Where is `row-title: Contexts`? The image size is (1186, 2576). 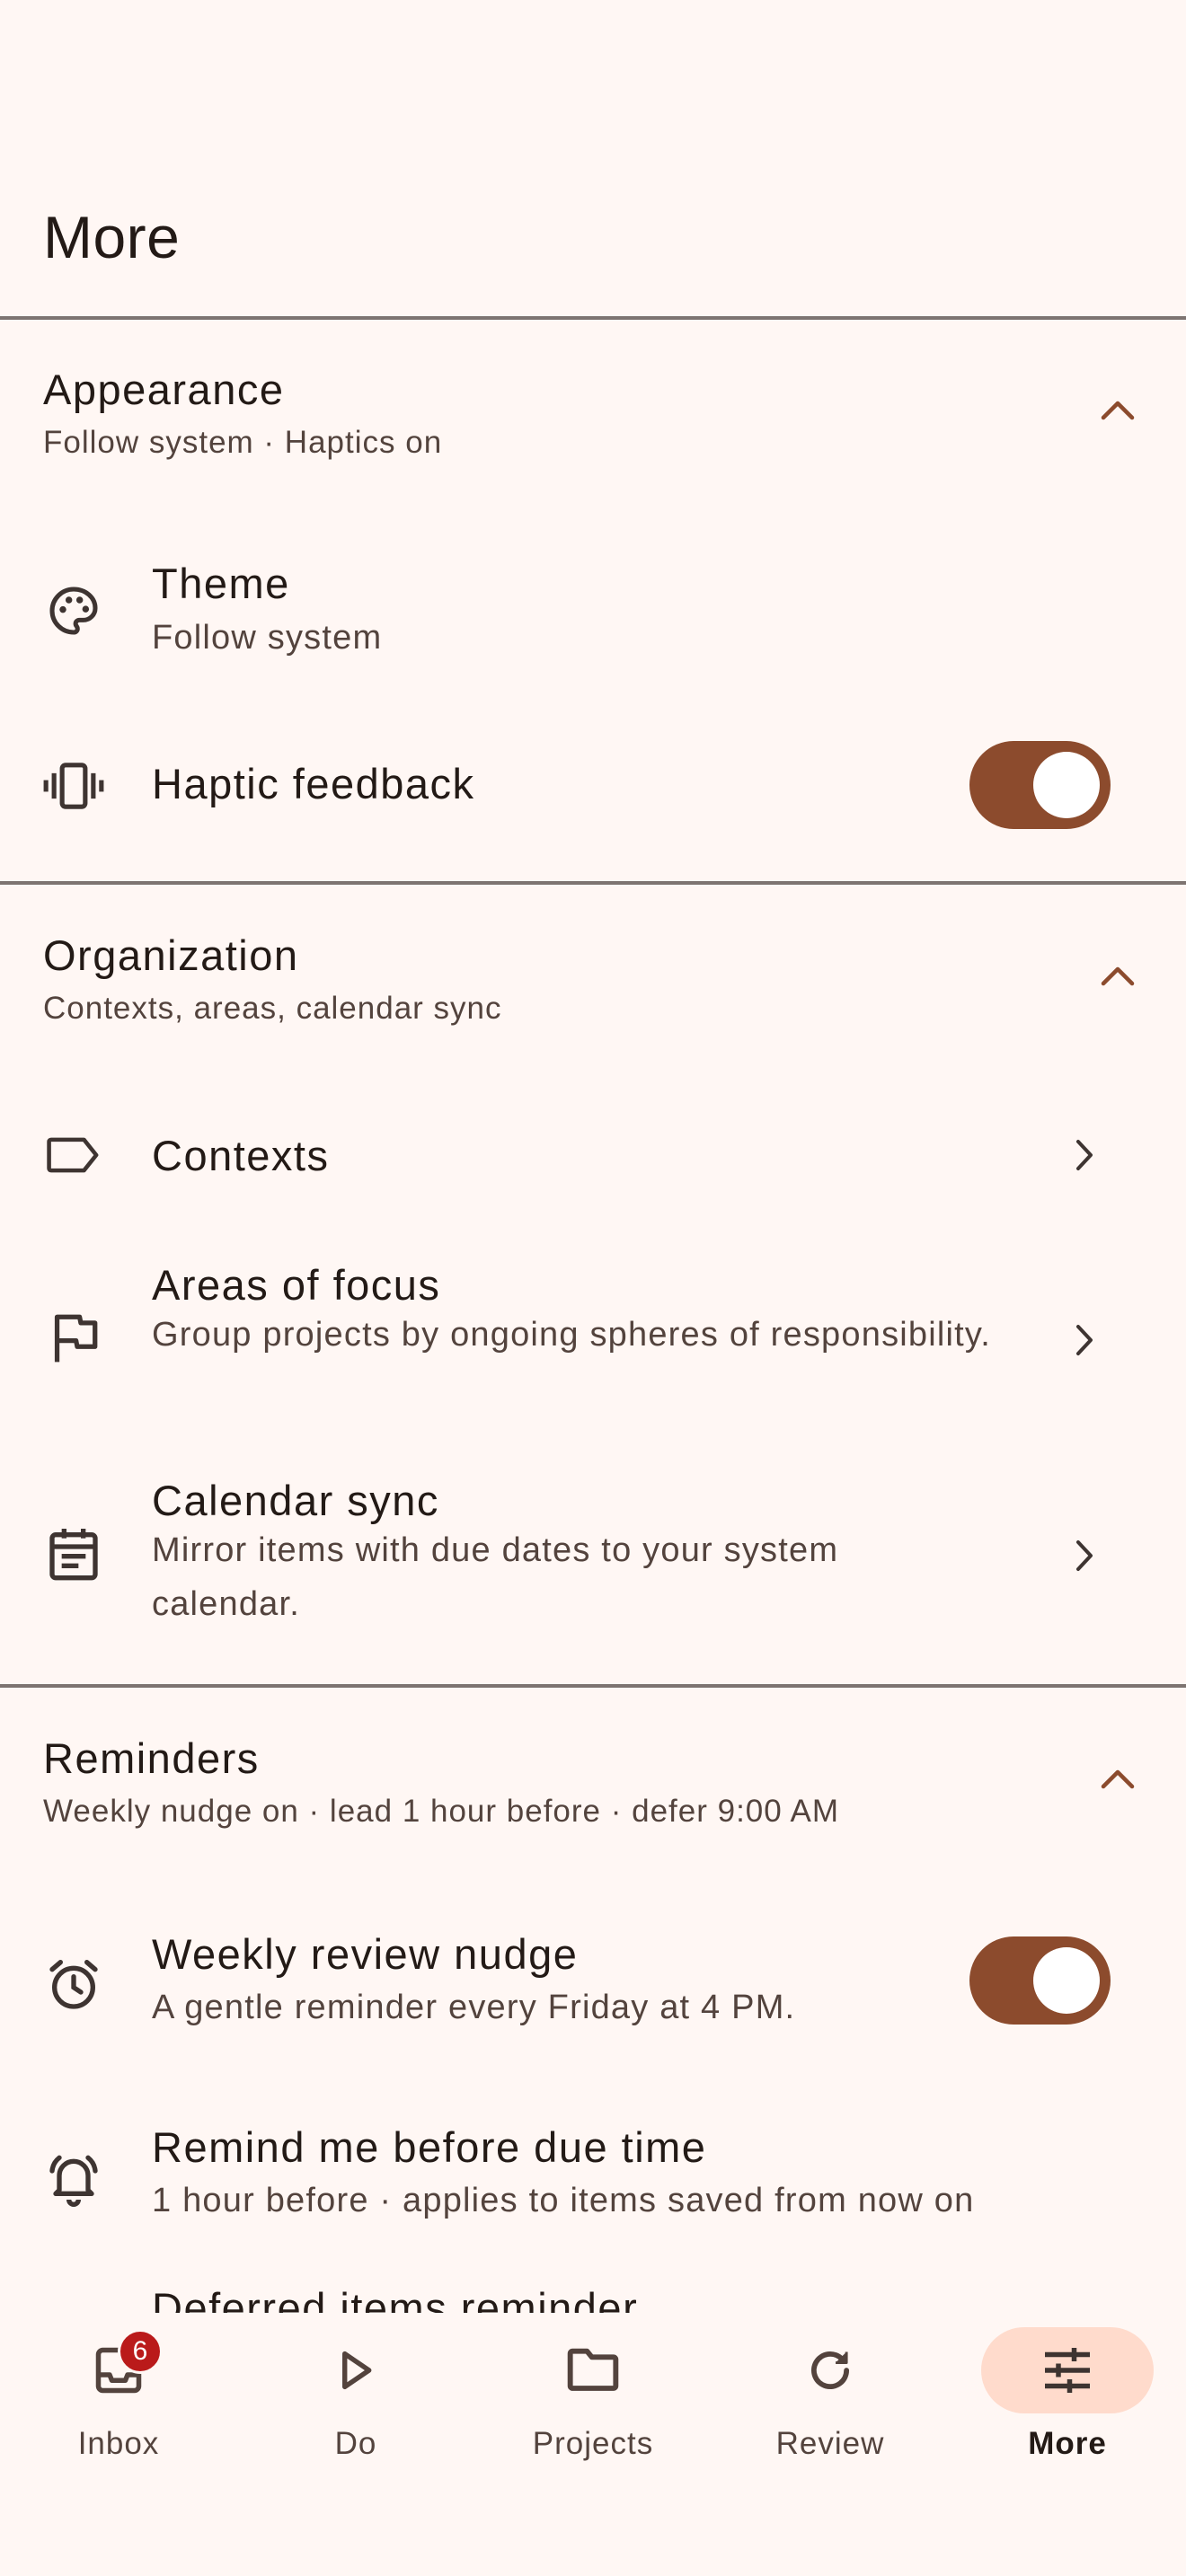 row-title: Contexts is located at coordinates (241, 1155).